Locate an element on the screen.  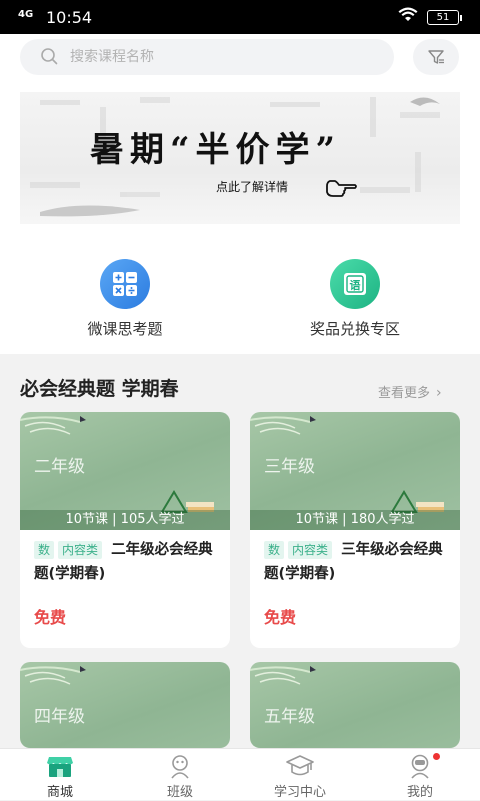
course-card: 五年级 is located at coordinates (355, 705).